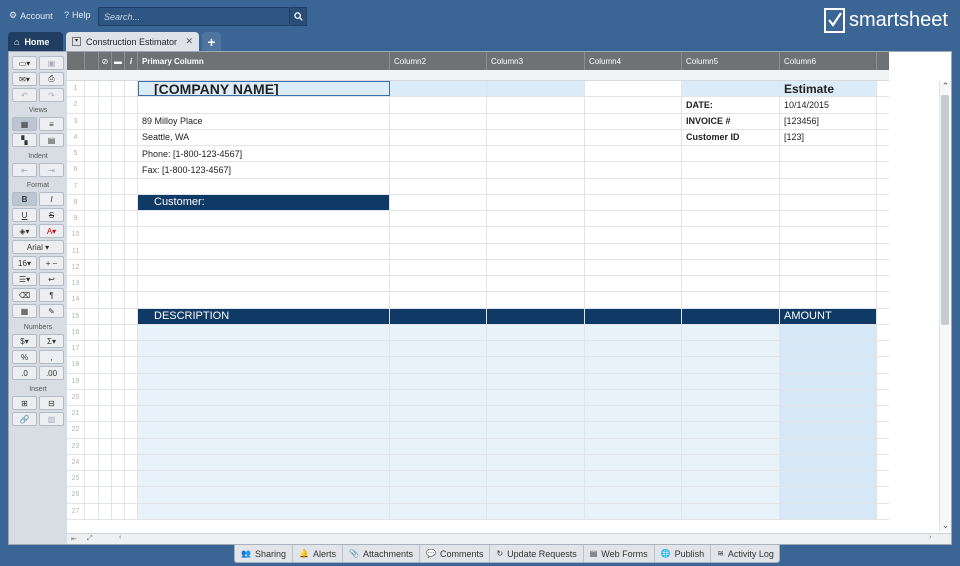 The image size is (960, 566). I want to click on column-header-primary: Primary Column, so click(264, 61).